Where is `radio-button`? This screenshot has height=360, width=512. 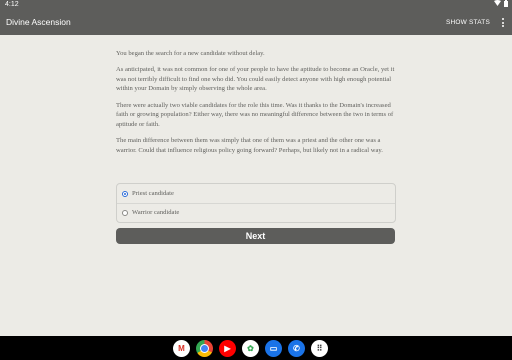 radio-button is located at coordinates (125, 212).